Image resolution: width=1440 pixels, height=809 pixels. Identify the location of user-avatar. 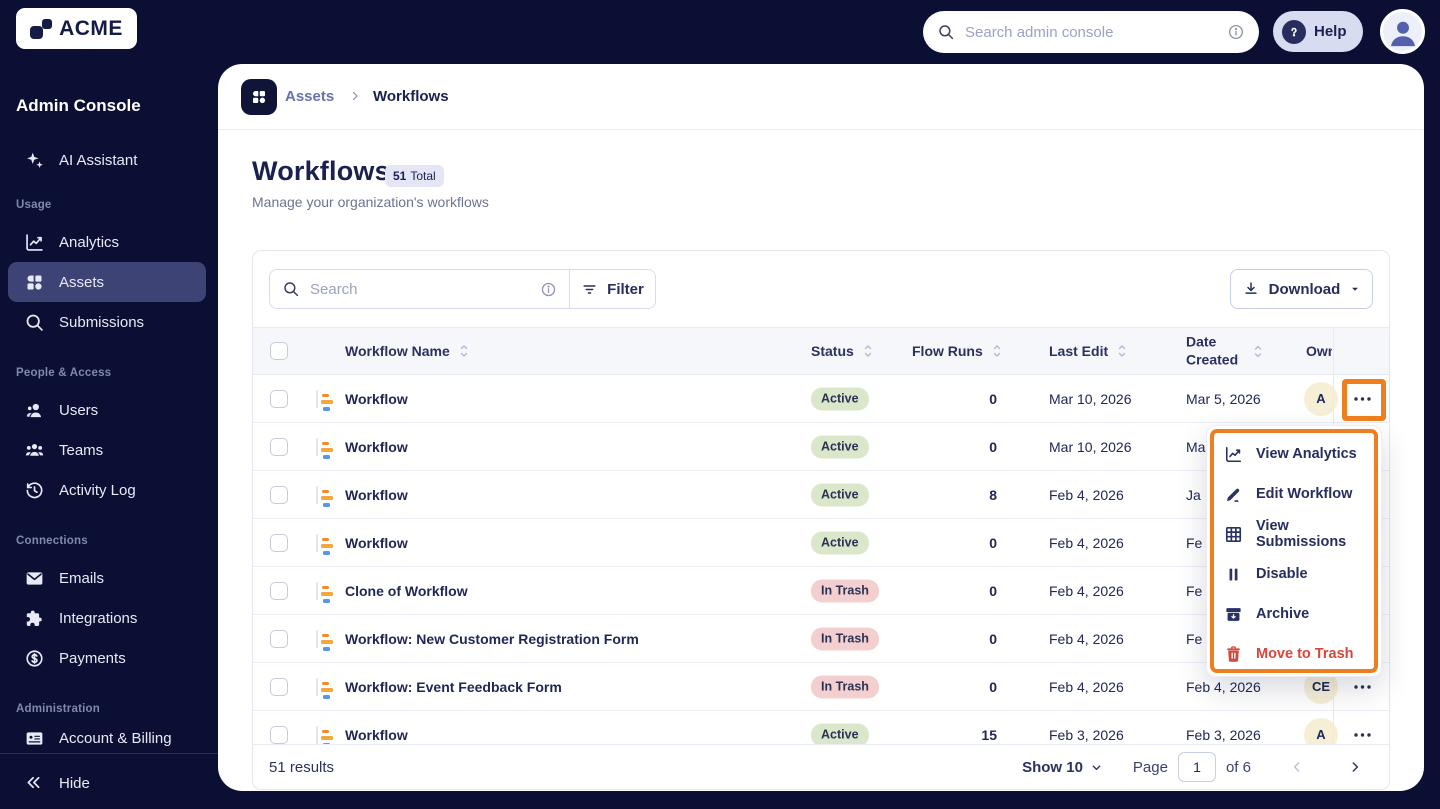
(1402, 31).